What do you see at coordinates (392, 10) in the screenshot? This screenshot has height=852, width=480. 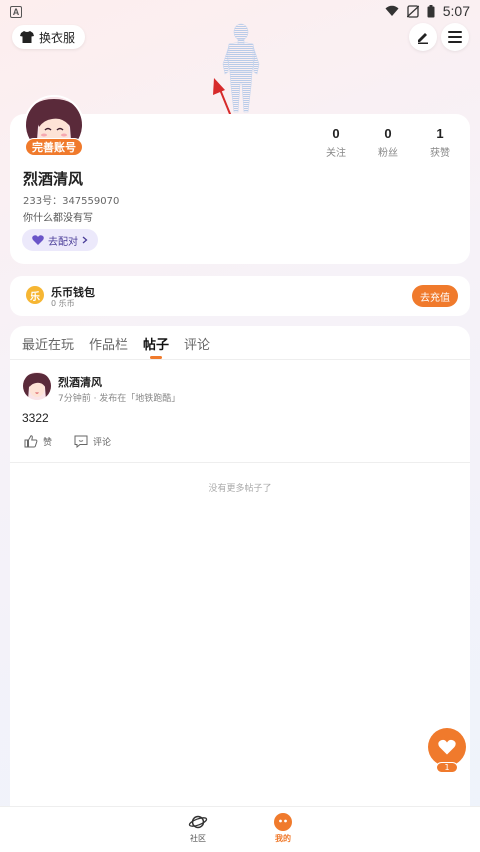 I see `wifi-icon` at bounding box center [392, 10].